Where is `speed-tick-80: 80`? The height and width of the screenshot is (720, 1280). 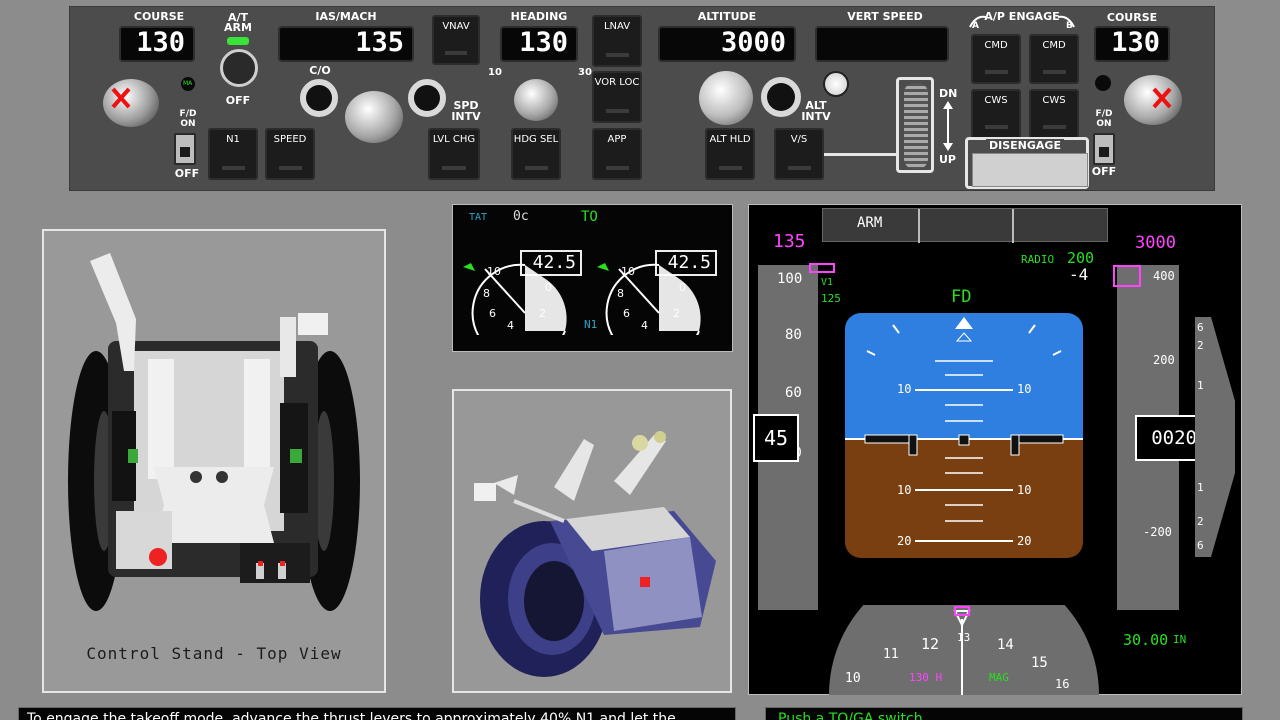 speed-tick-80: 80 is located at coordinates (793, 335).